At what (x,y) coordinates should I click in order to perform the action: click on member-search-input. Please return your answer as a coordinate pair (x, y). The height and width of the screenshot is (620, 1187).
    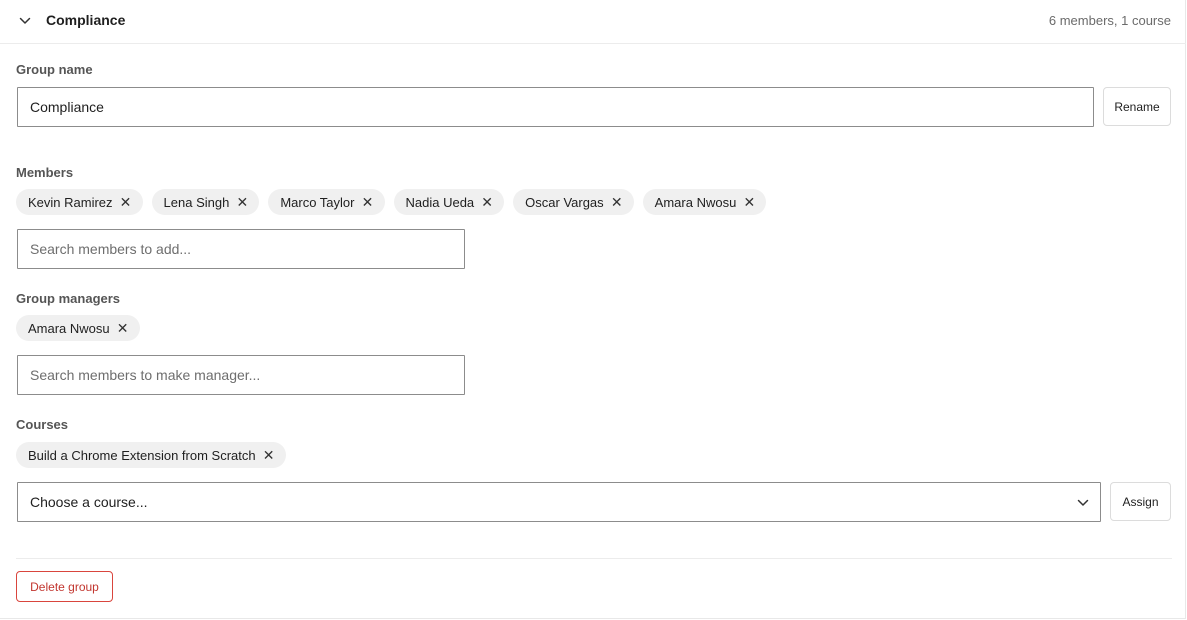
    Looking at the image, I should click on (241, 249).